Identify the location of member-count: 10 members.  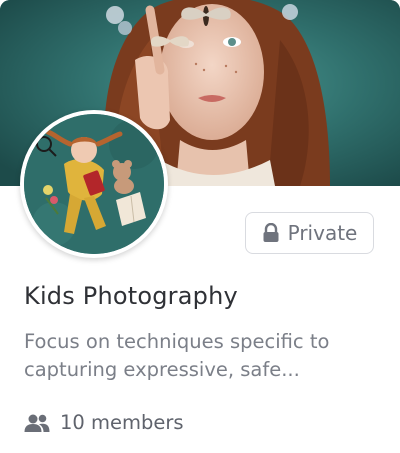
(104, 422).